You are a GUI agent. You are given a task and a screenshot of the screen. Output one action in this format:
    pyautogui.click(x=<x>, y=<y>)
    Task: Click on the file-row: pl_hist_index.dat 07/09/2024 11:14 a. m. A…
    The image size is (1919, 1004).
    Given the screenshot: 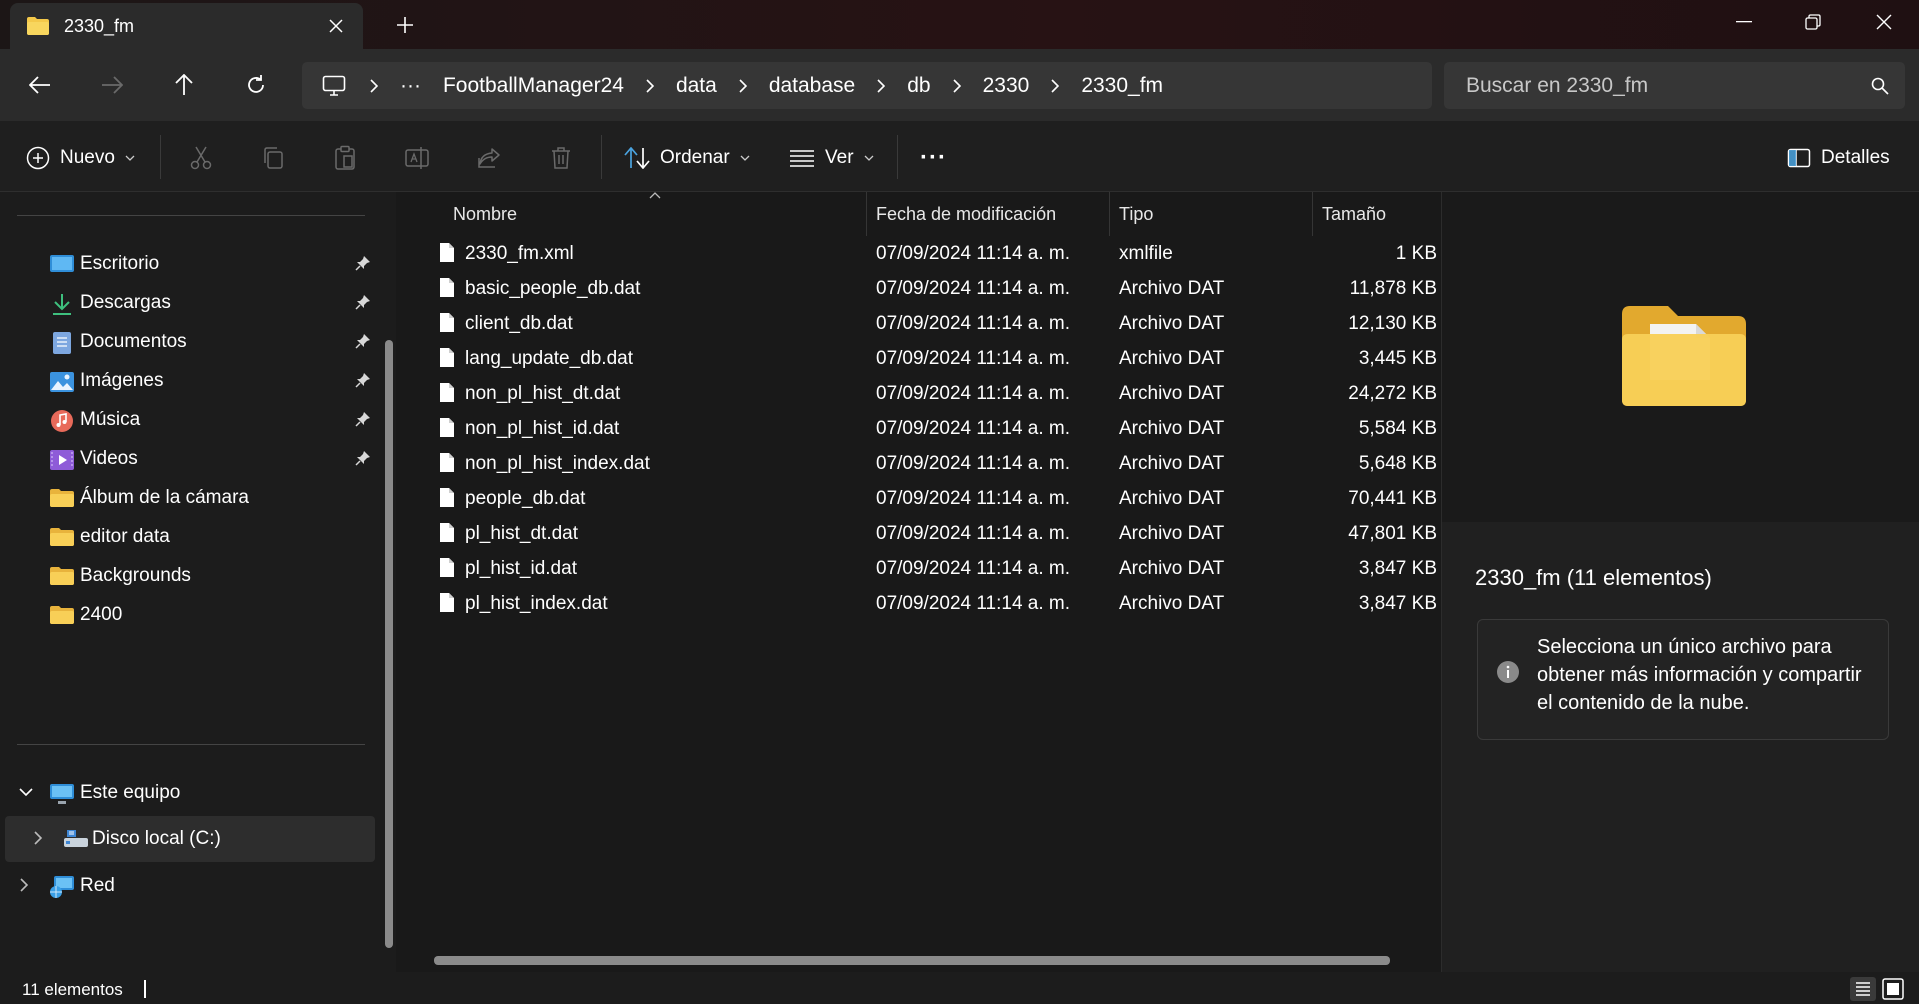 What is the action you would take?
    pyautogui.click(x=922, y=603)
    